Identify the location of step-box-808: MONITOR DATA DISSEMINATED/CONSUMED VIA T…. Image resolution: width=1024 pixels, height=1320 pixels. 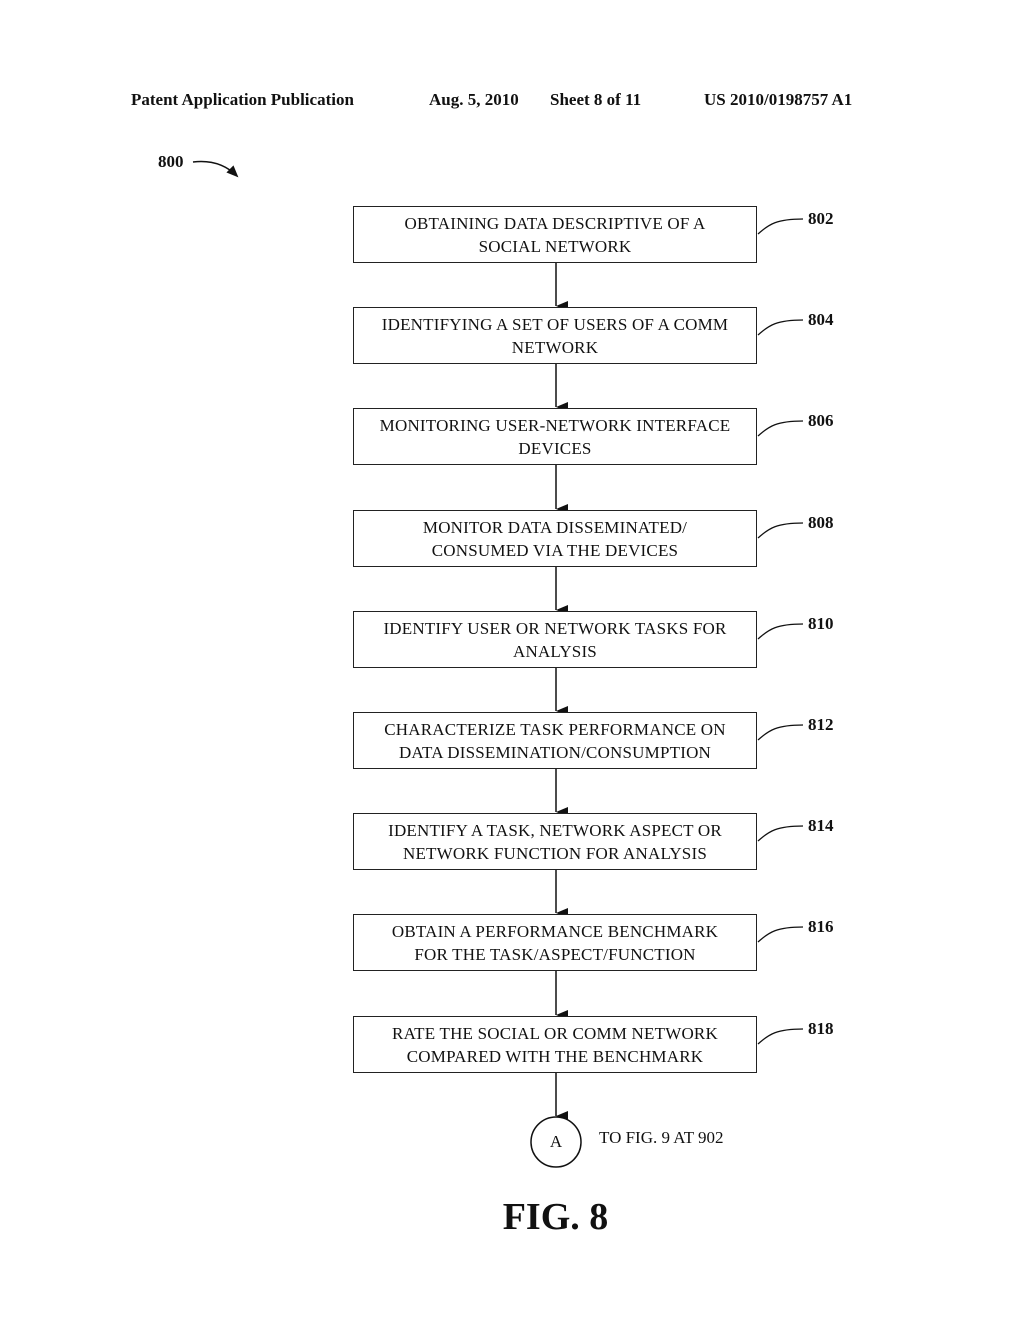
(555, 538).